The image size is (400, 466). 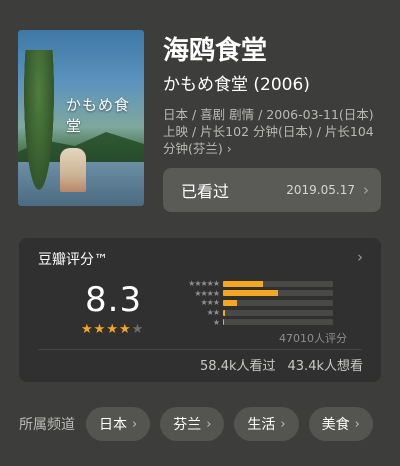 I want to click on channel-chip: 美食 ›, so click(x=340, y=424).